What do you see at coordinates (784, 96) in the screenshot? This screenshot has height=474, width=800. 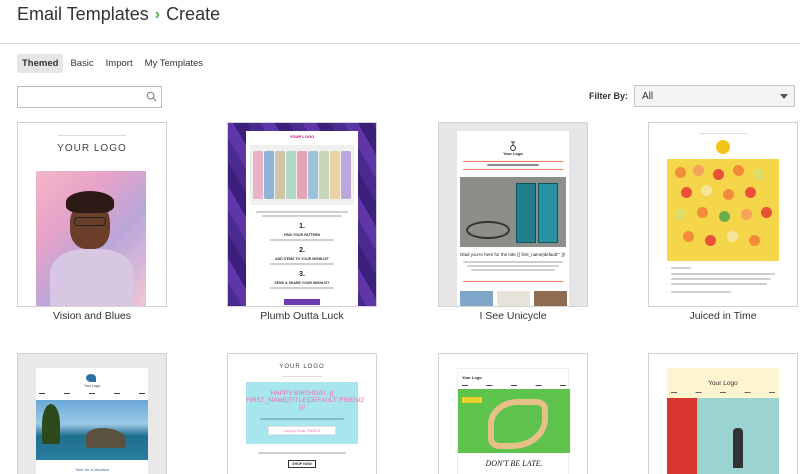 I see `chevron-down-icon` at bounding box center [784, 96].